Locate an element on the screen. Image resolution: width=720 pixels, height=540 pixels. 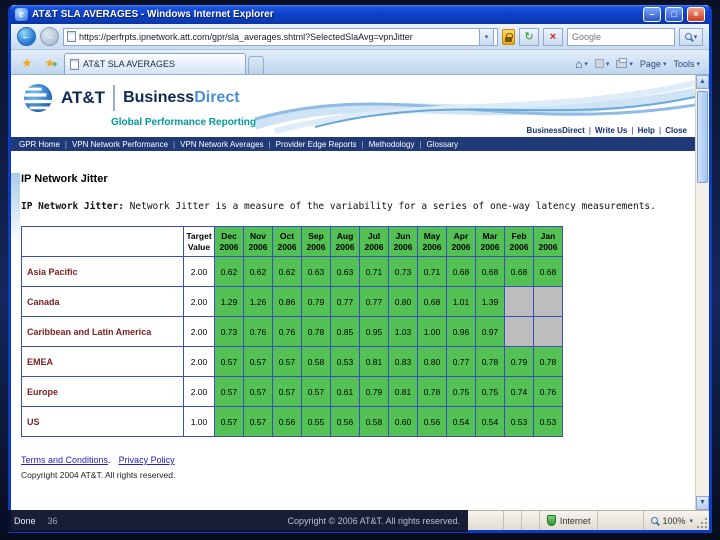
vertical-scrollbar: ▲ ▼ is located at coordinates (702, 292).